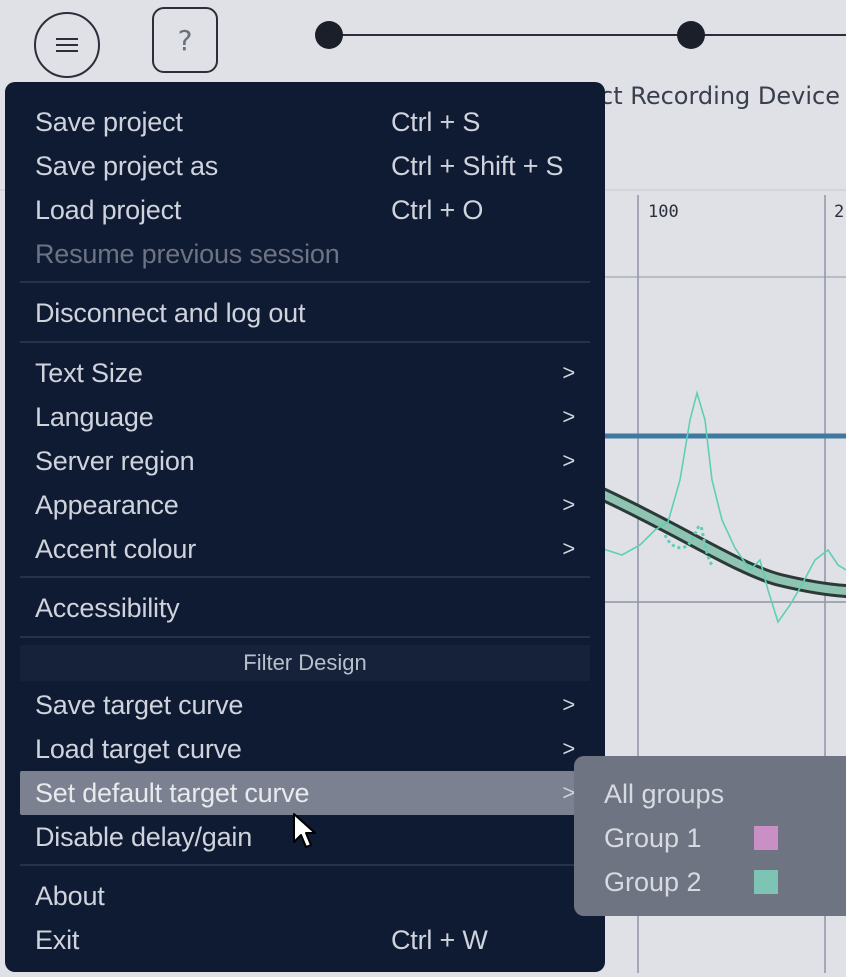 This screenshot has width=846, height=977. Describe the element at coordinates (305, 940) in the screenshot. I see `menu-item-exit: Exit Ctrl + W` at that location.